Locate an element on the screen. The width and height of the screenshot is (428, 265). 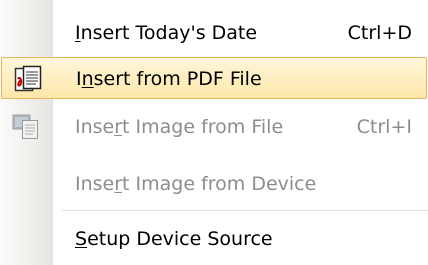
menu-item-label: Setup Device Source is located at coordinates (174, 239).